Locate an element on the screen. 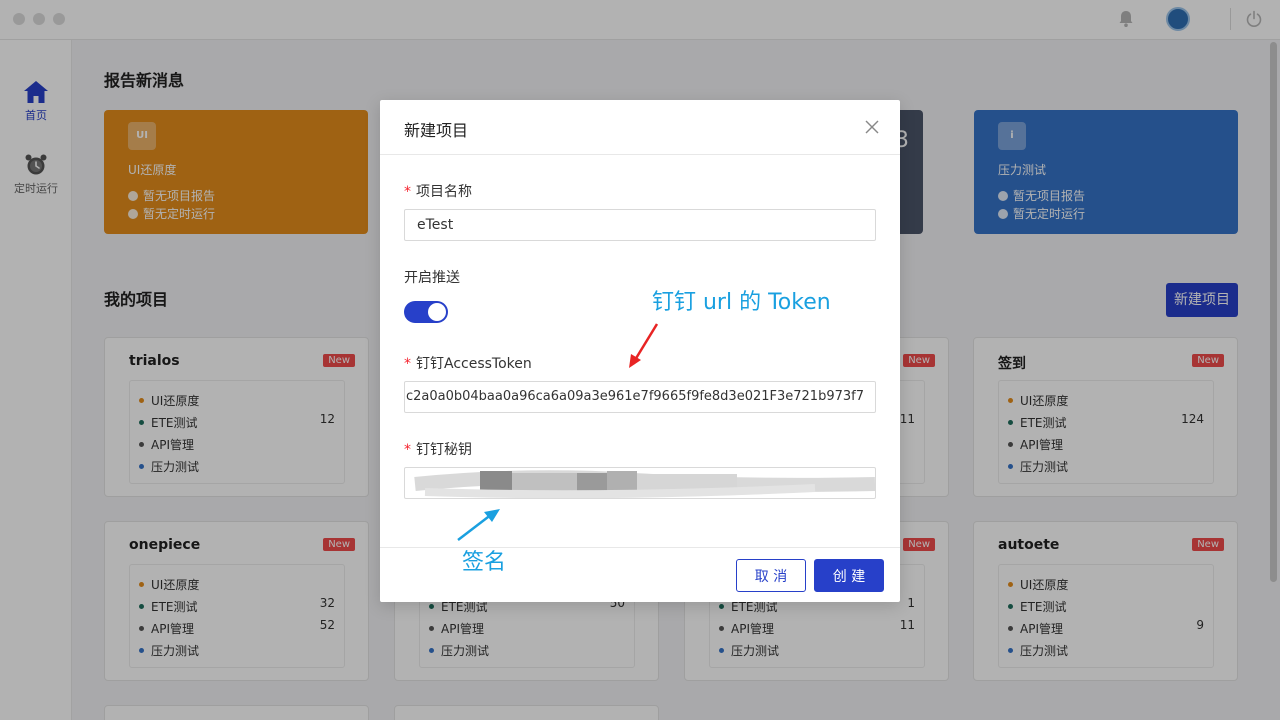 The image size is (1280, 720). push-toggle is located at coordinates (426, 312).